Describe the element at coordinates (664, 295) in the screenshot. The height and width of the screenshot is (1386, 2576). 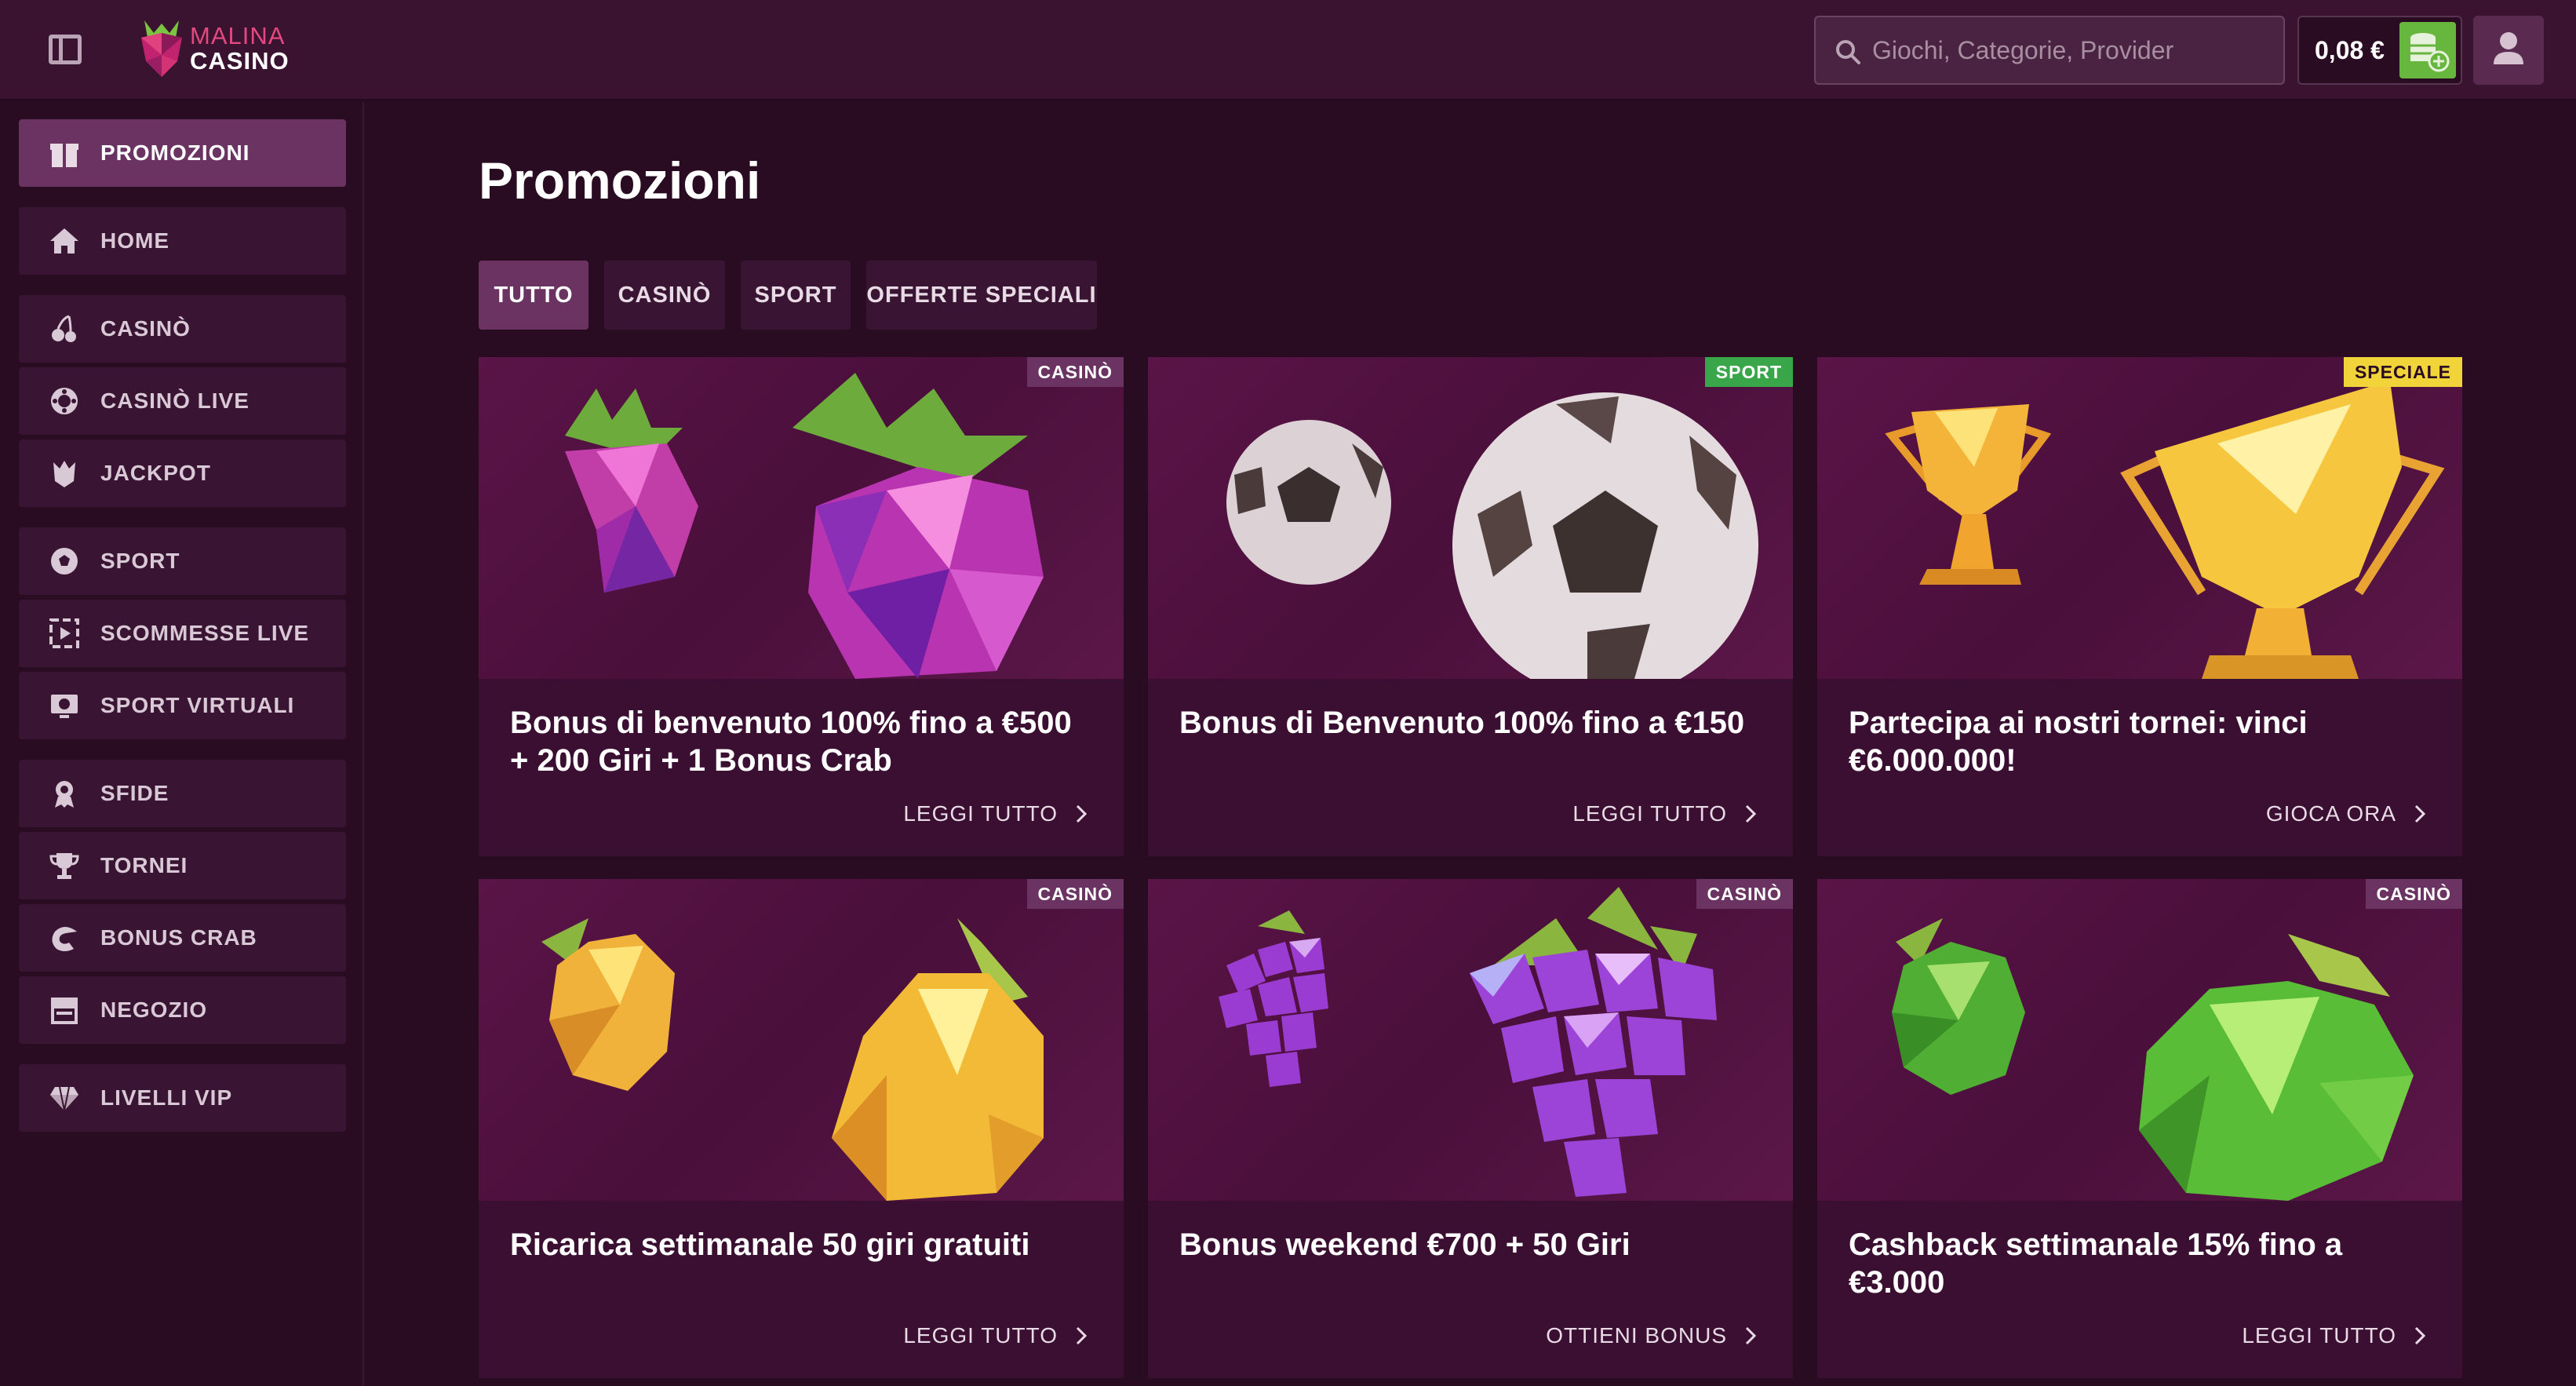
I see `tab-casino: CASINÒ` at that location.